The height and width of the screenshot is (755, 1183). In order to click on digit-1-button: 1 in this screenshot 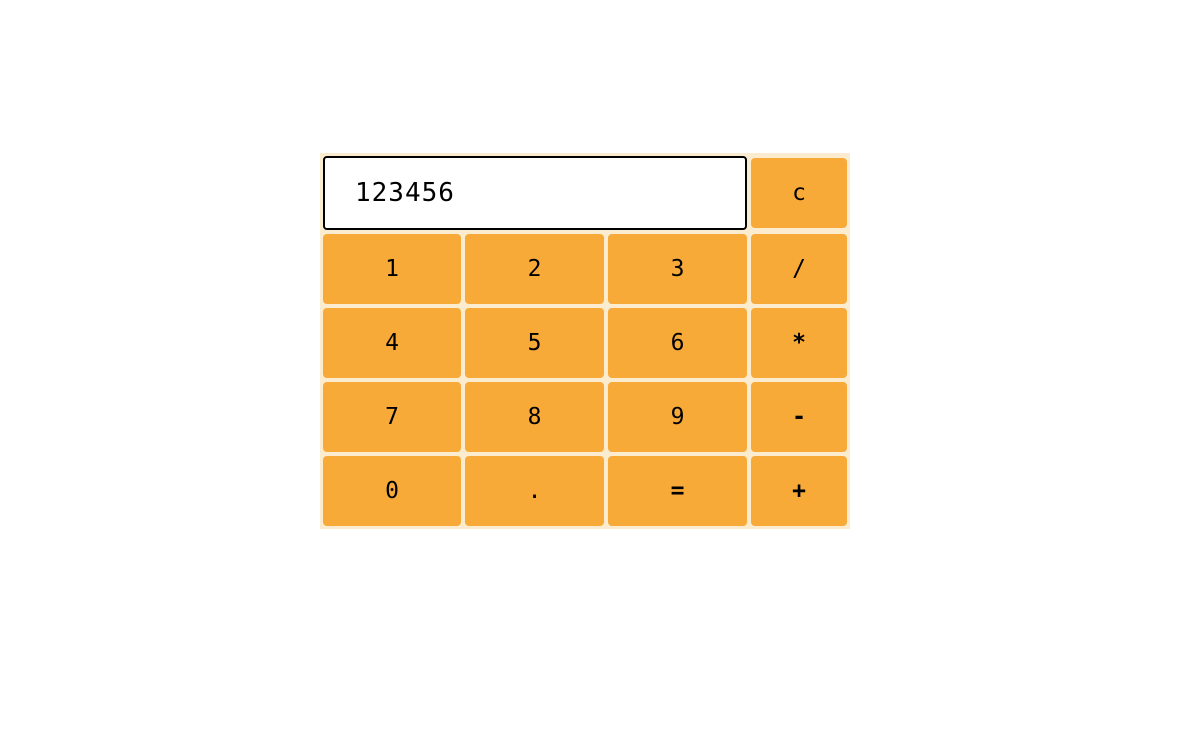, I will do `click(392, 269)`.